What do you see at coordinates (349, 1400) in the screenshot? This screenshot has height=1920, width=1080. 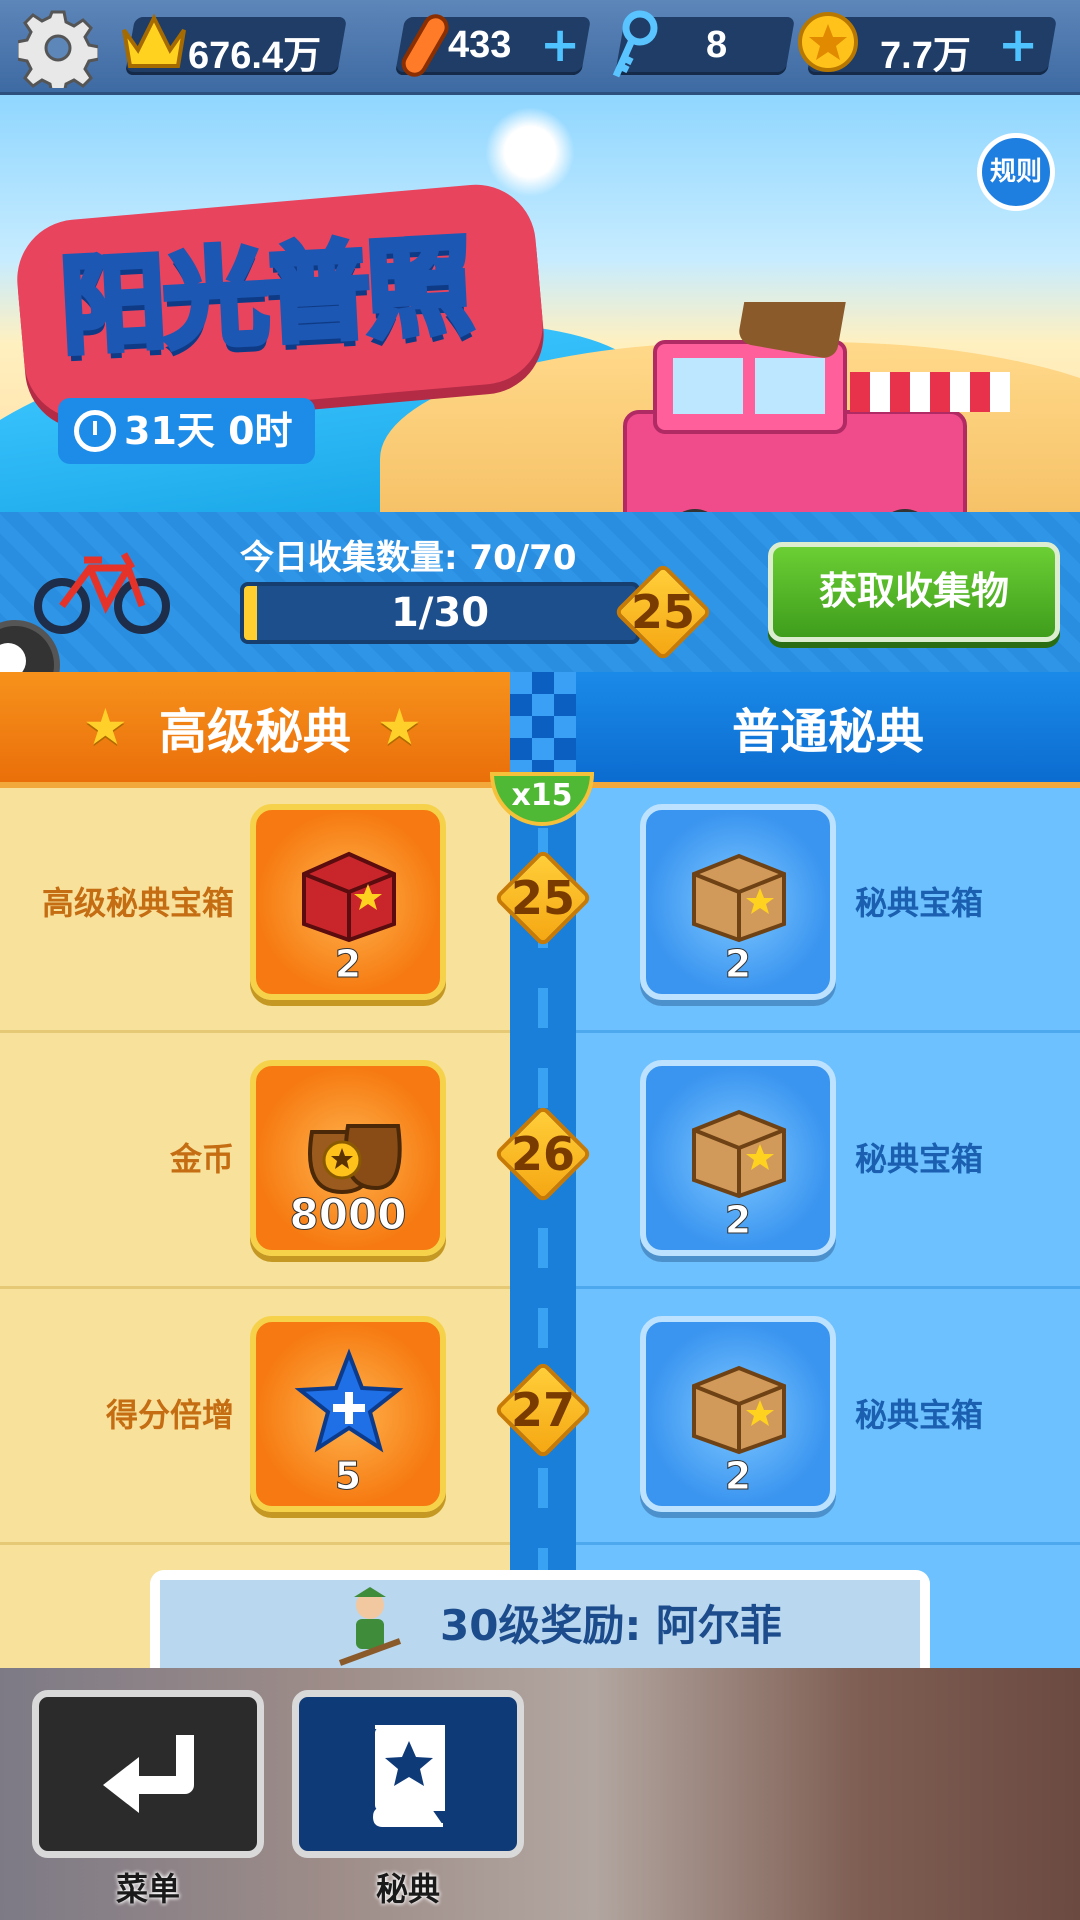 I see `blue-star-plus-icon` at bounding box center [349, 1400].